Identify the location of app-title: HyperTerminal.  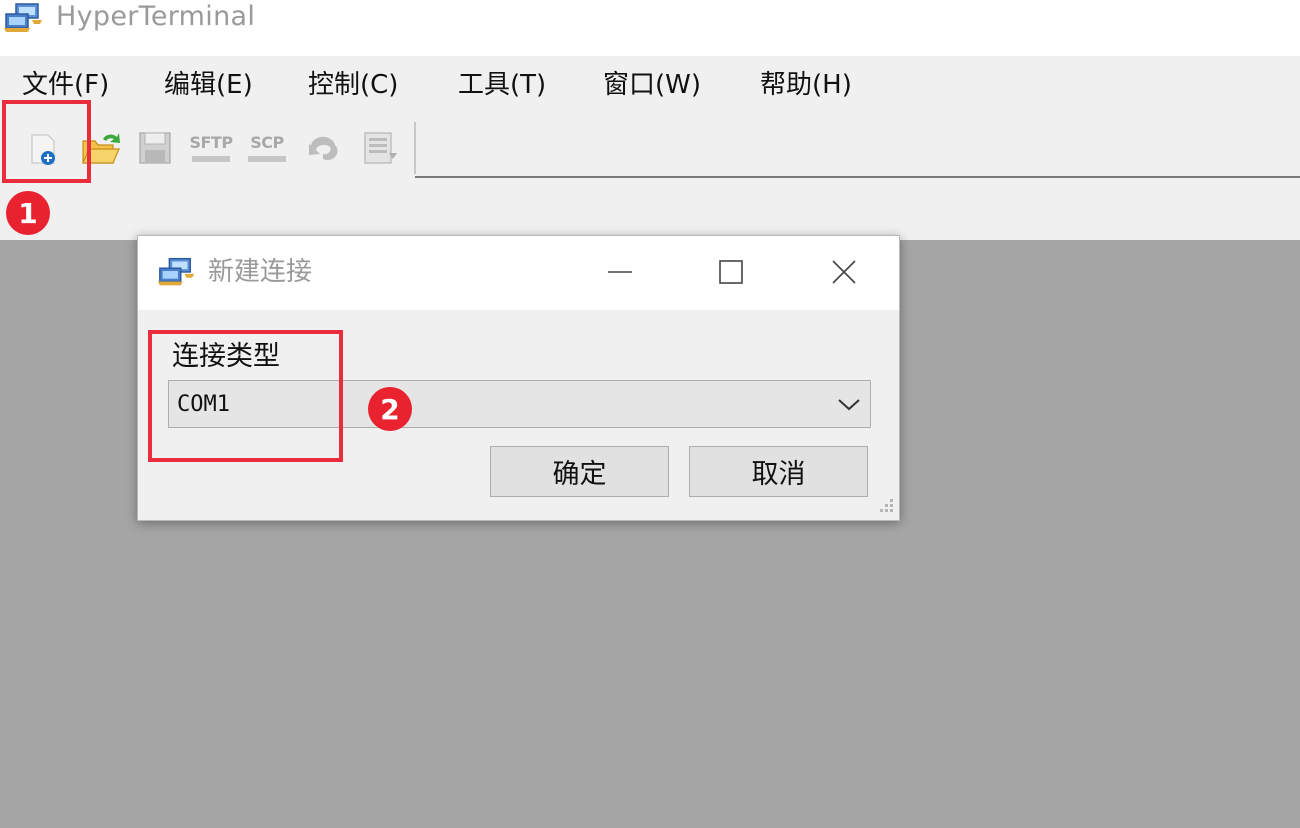
(156, 16).